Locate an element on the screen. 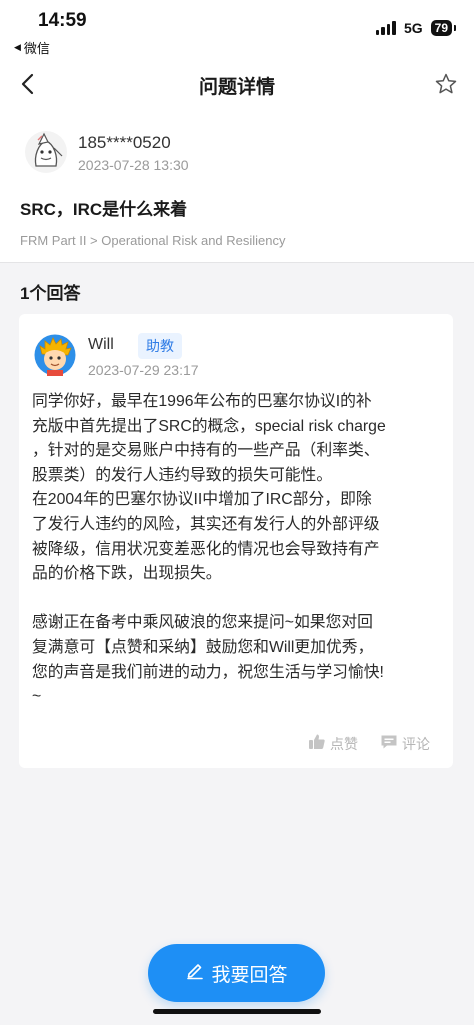 The width and height of the screenshot is (474, 1025). star-icon is located at coordinates (446, 84).